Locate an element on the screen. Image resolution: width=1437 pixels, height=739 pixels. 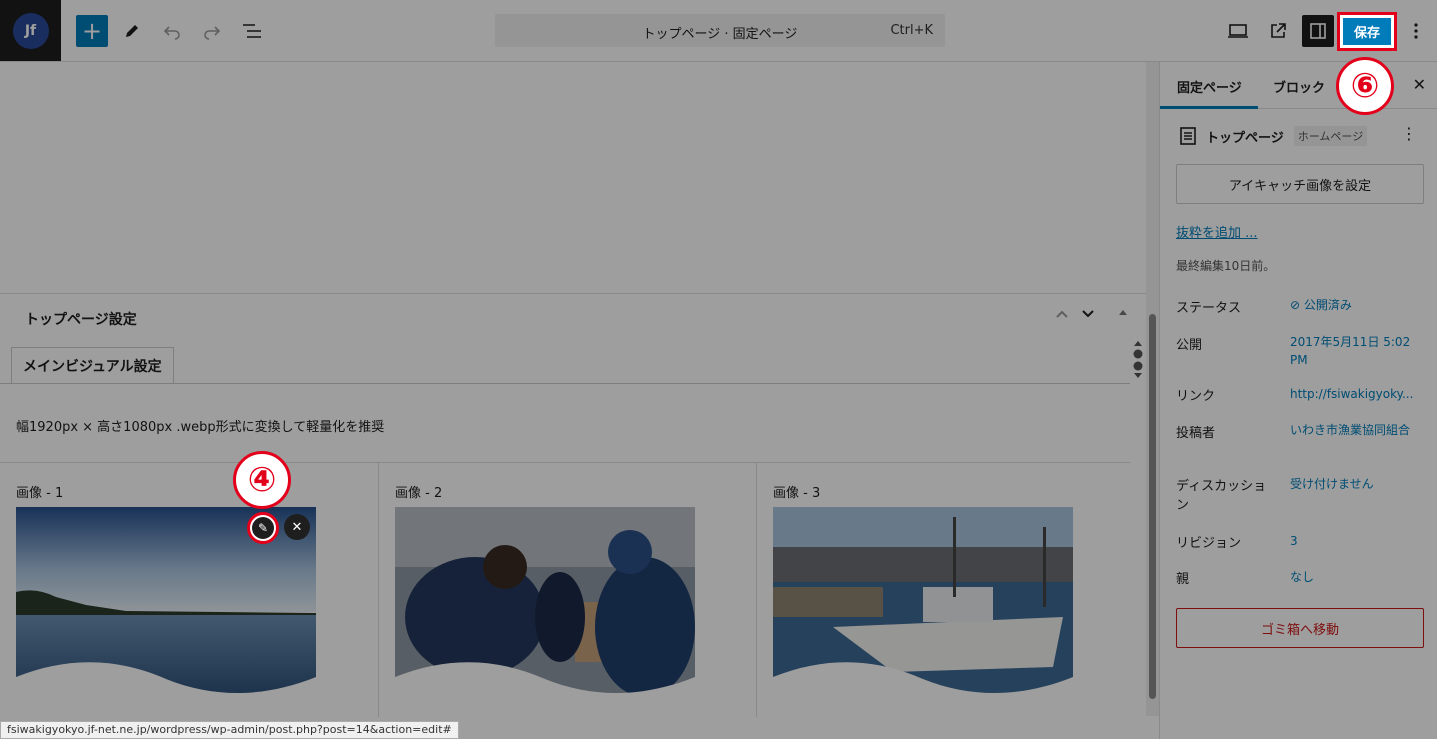
move-up-icon is located at coordinates (1062, 316).